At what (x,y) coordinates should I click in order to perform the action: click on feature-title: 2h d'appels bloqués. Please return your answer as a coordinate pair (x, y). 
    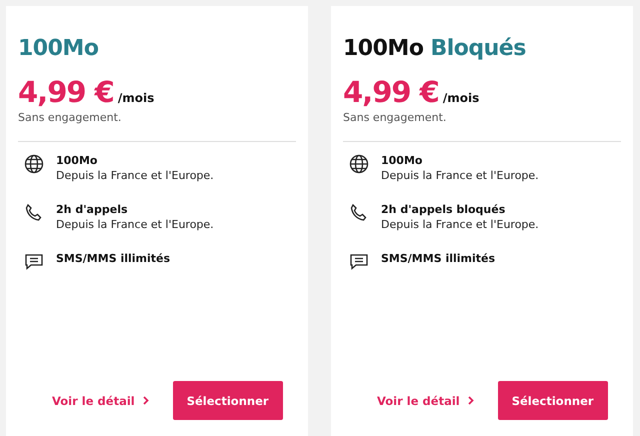
    Looking at the image, I should click on (443, 209).